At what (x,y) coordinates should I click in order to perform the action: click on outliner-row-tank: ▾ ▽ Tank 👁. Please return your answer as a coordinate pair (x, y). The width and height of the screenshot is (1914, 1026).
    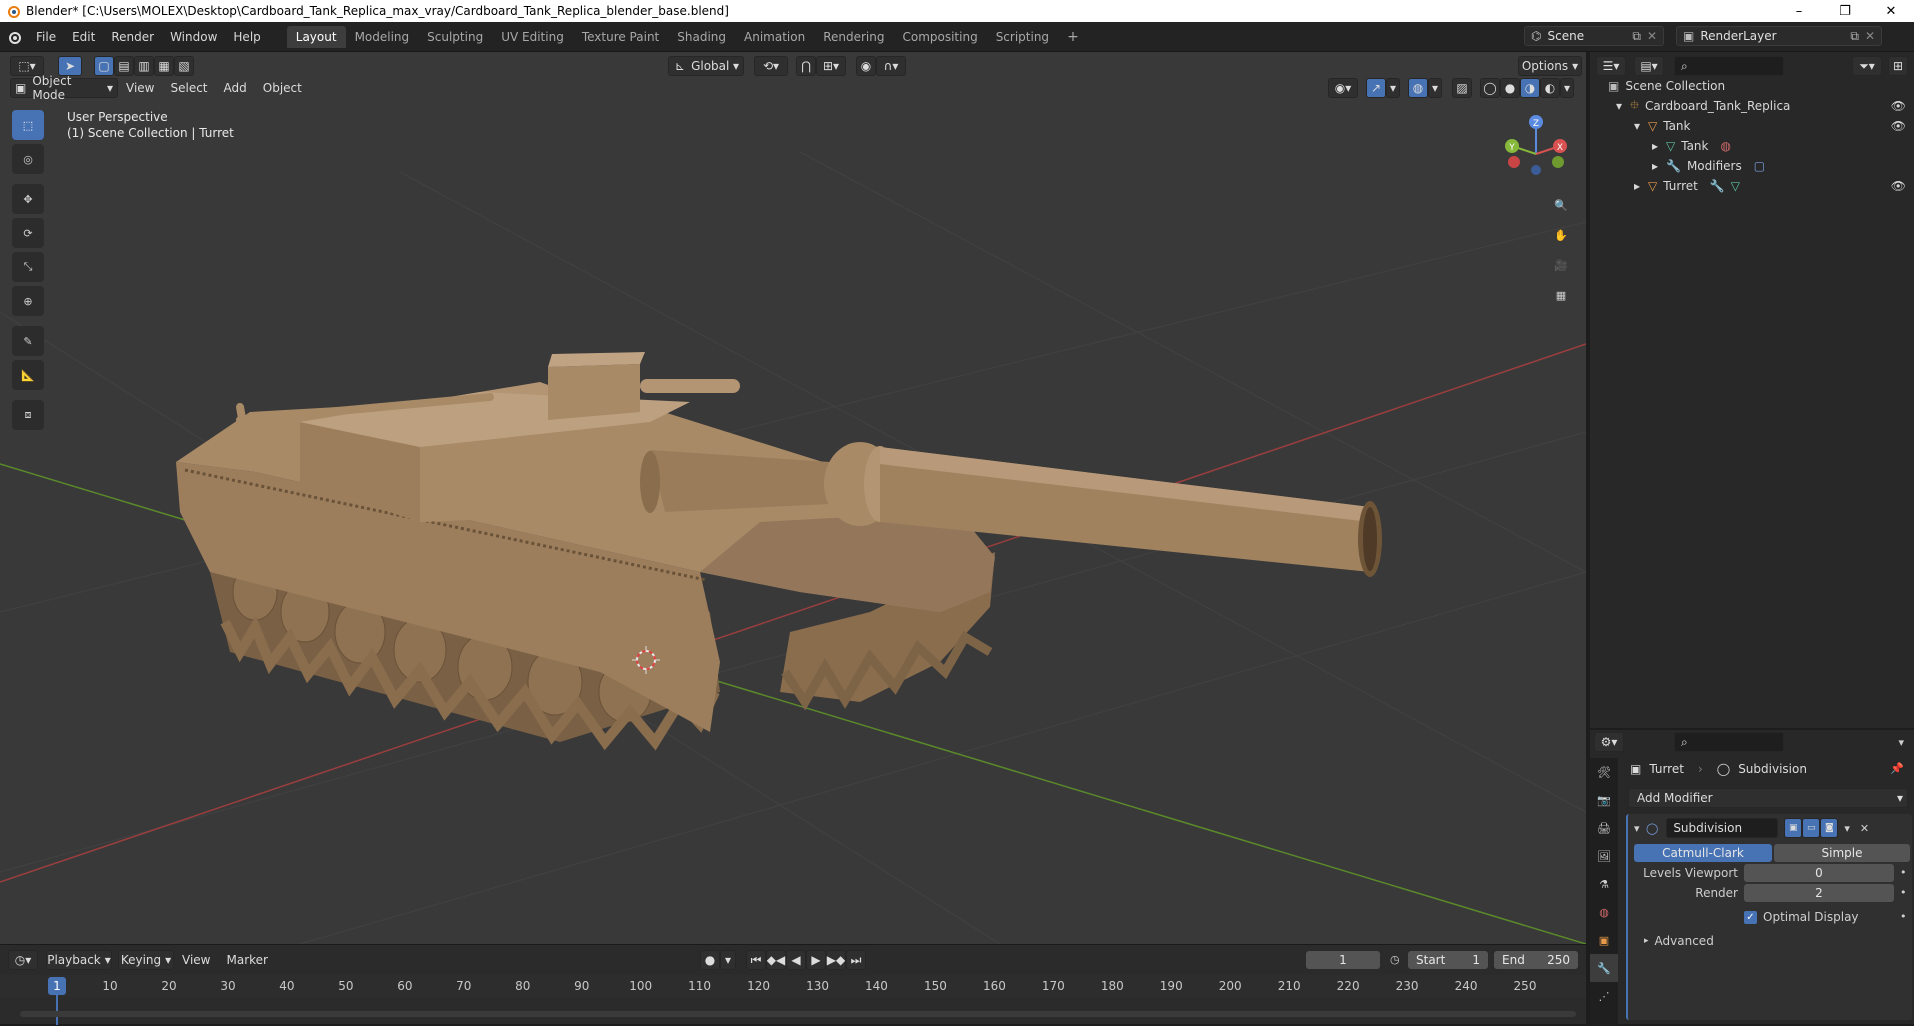
    Looking at the image, I should click on (1752, 126).